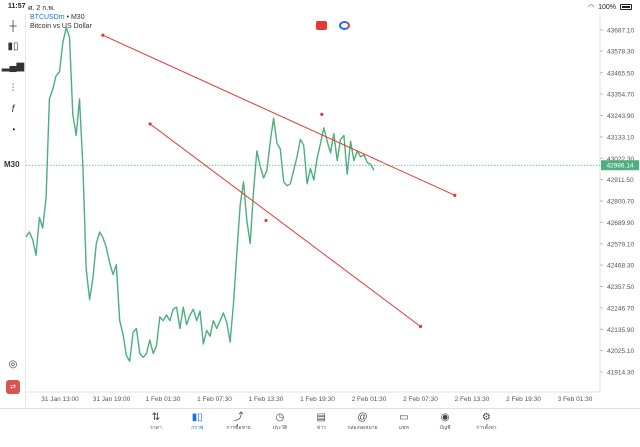 The width and height of the screenshot is (640, 447). Describe the element at coordinates (620, 95) in the screenshot. I see `price-tick-label: 43354.70` at that location.